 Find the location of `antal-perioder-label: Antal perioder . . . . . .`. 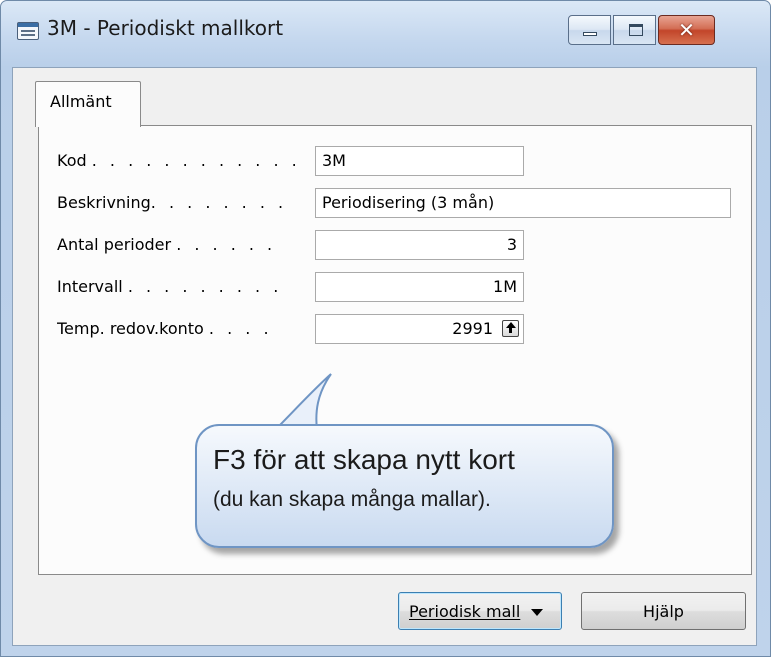

antal-perioder-label: Antal perioder . . . . . . is located at coordinates (183, 245).